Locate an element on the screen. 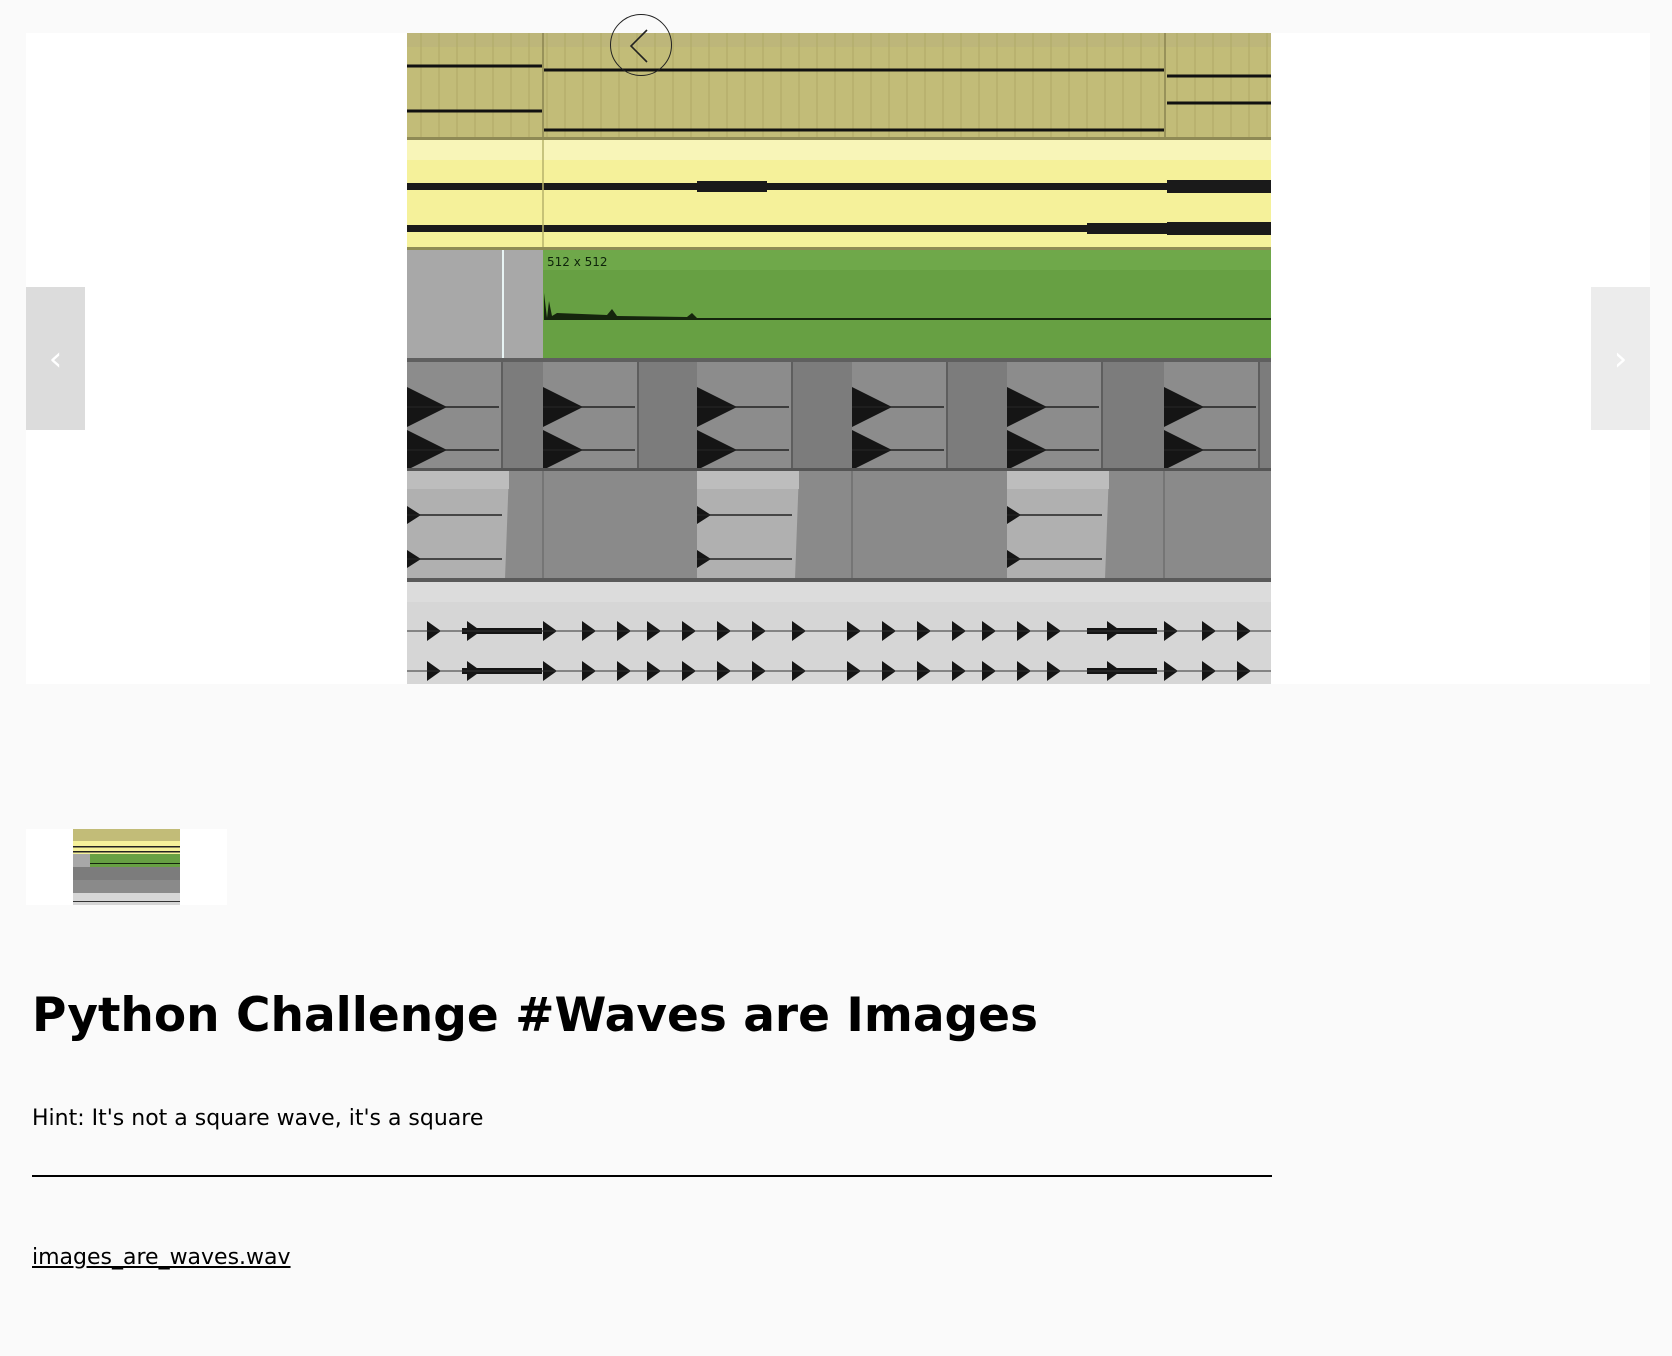  divider is located at coordinates (652, 1176).